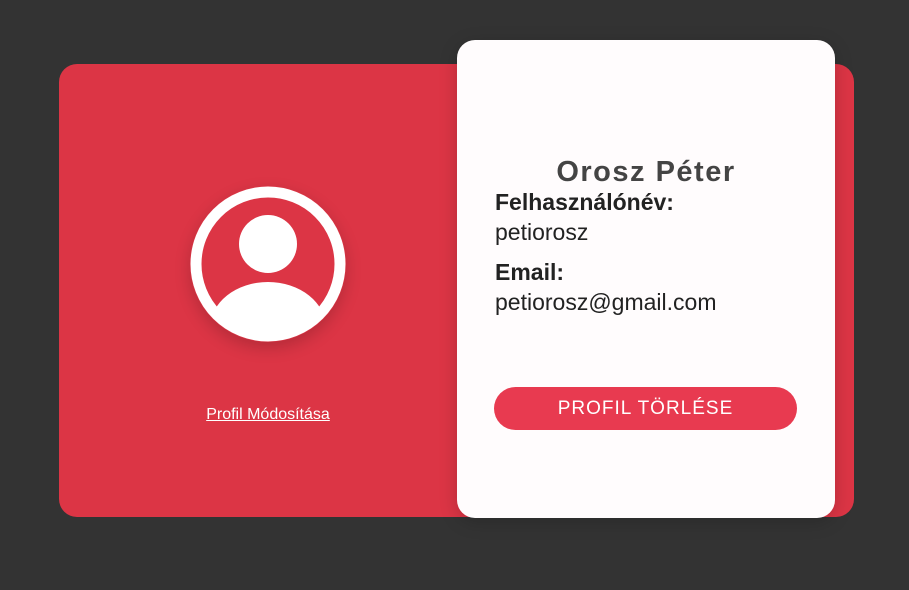 This screenshot has width=909, height=590. What do you see at coordinates (268, 264) in the screenshot?
I see `user-avatar-icon` at bounding box center [268, 264].